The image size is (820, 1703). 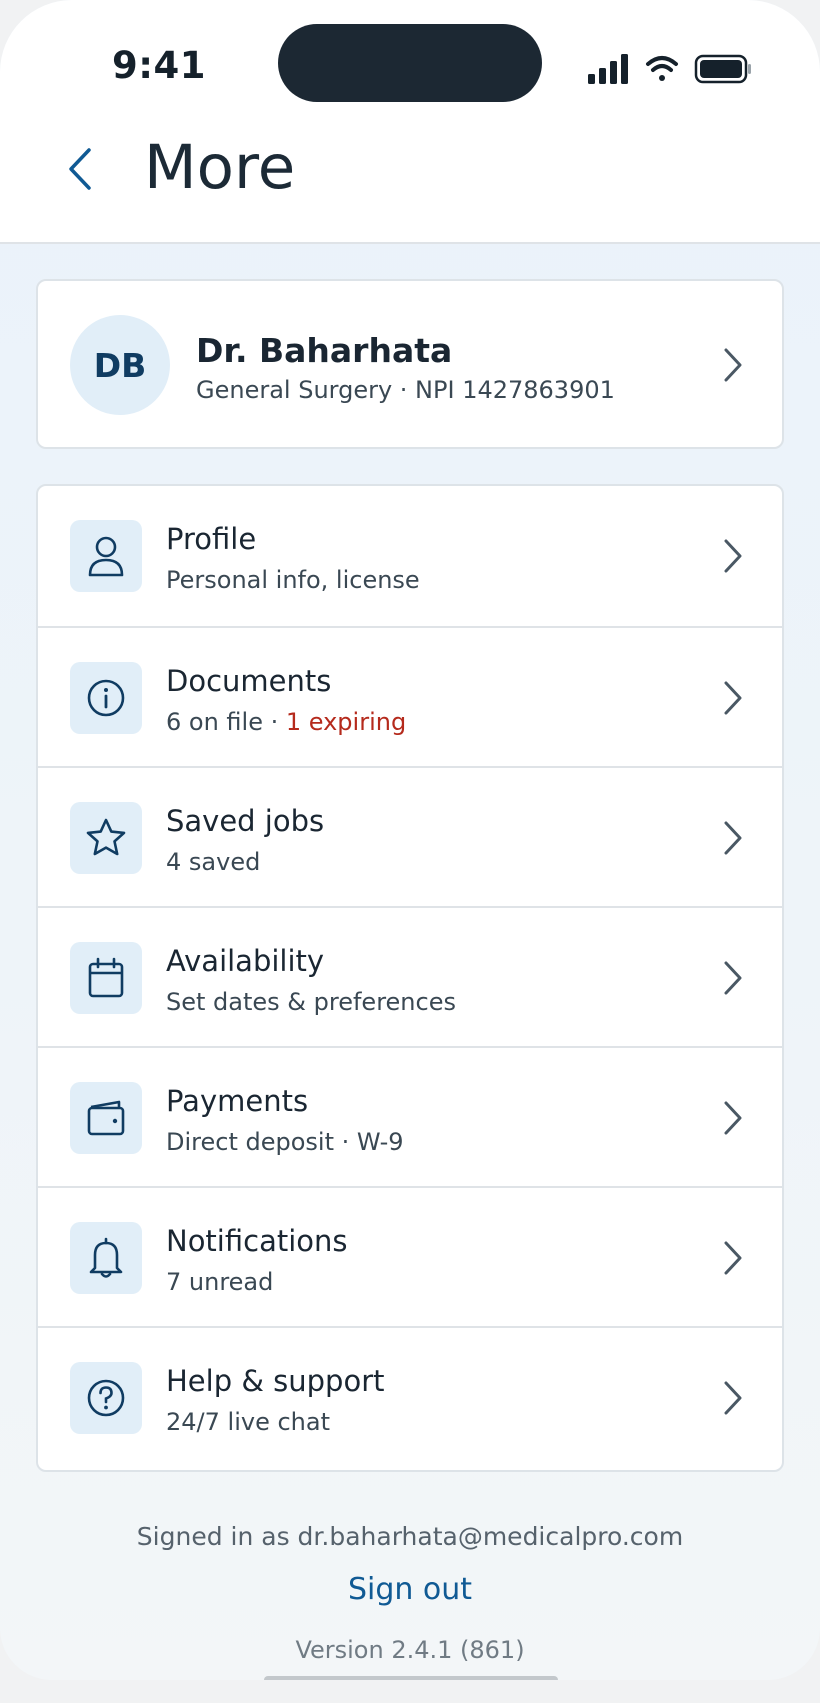 I want to click on bell-icon, so click(x=106, y=1258).